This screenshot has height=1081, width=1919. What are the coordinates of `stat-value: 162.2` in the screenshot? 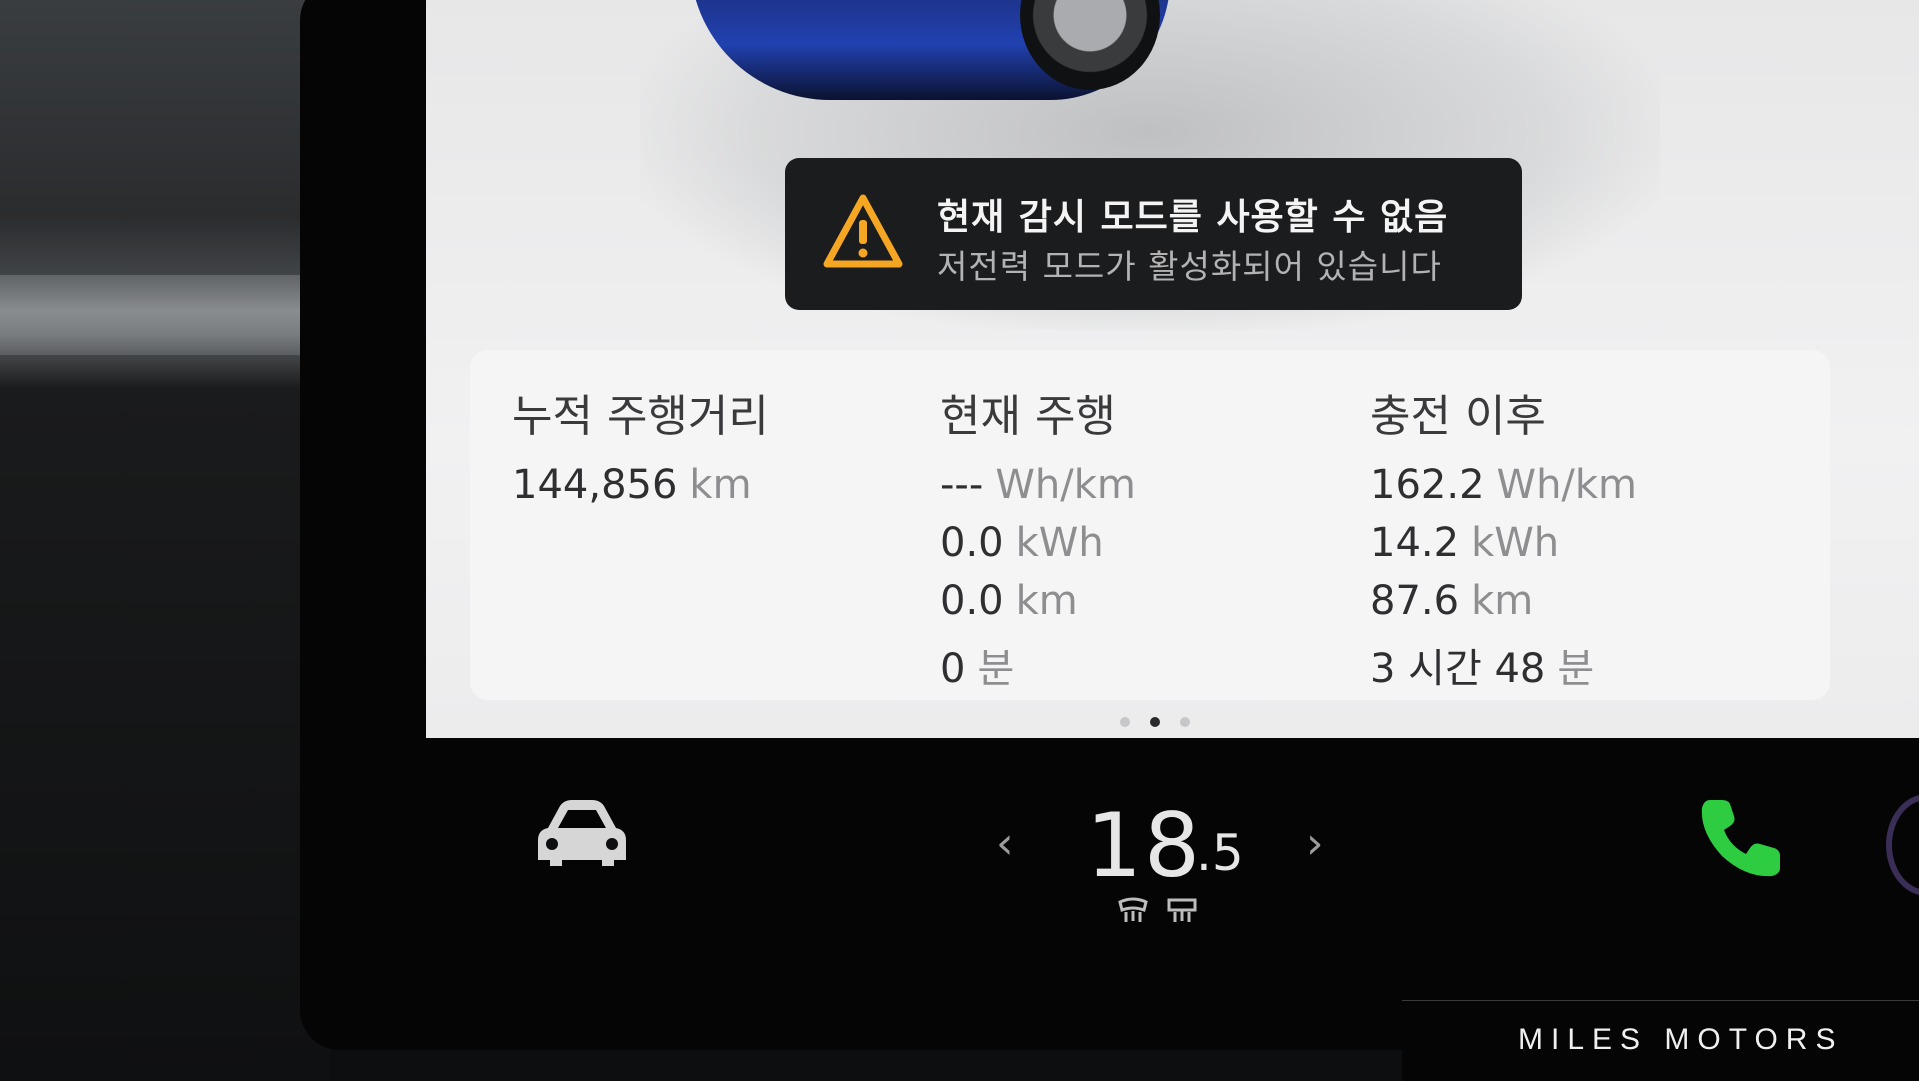 It's located at (1427, 485).